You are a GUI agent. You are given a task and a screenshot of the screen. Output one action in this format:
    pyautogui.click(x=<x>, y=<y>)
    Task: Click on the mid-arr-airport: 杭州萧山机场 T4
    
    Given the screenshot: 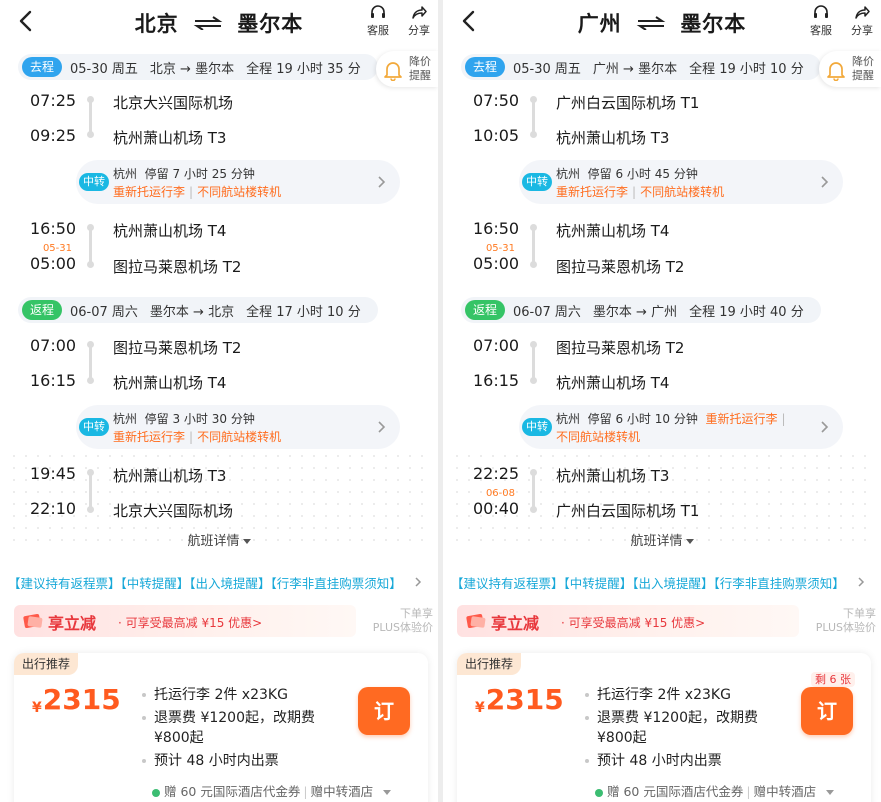 What is the action you would take?
    pyautogui.click(x=613, y=383)
    